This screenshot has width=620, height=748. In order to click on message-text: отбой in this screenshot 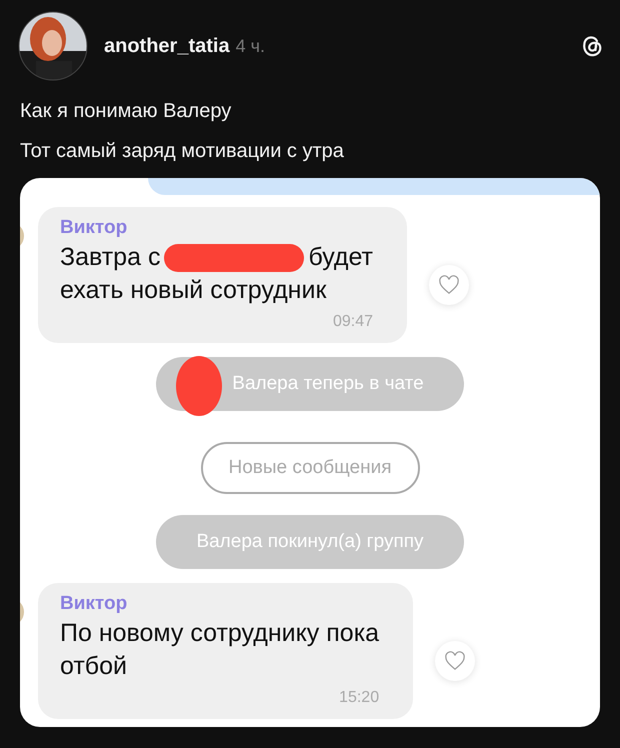, I will do `click(93, 666)`.